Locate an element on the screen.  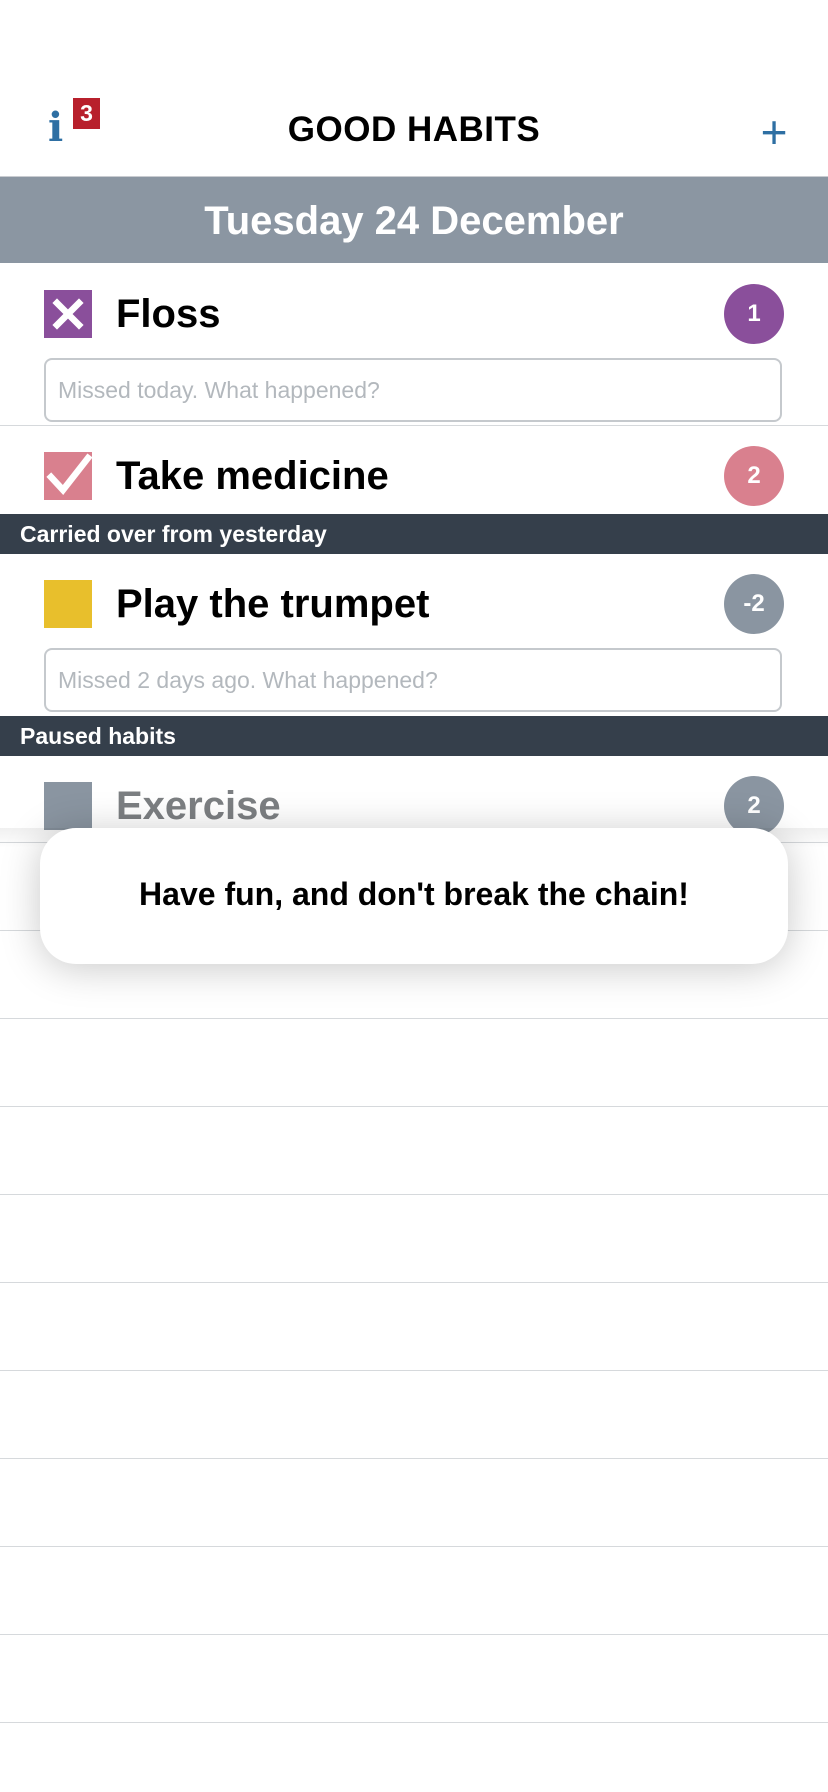
habit-row-floss: Floss 1 is located at coordinates (414, 344).